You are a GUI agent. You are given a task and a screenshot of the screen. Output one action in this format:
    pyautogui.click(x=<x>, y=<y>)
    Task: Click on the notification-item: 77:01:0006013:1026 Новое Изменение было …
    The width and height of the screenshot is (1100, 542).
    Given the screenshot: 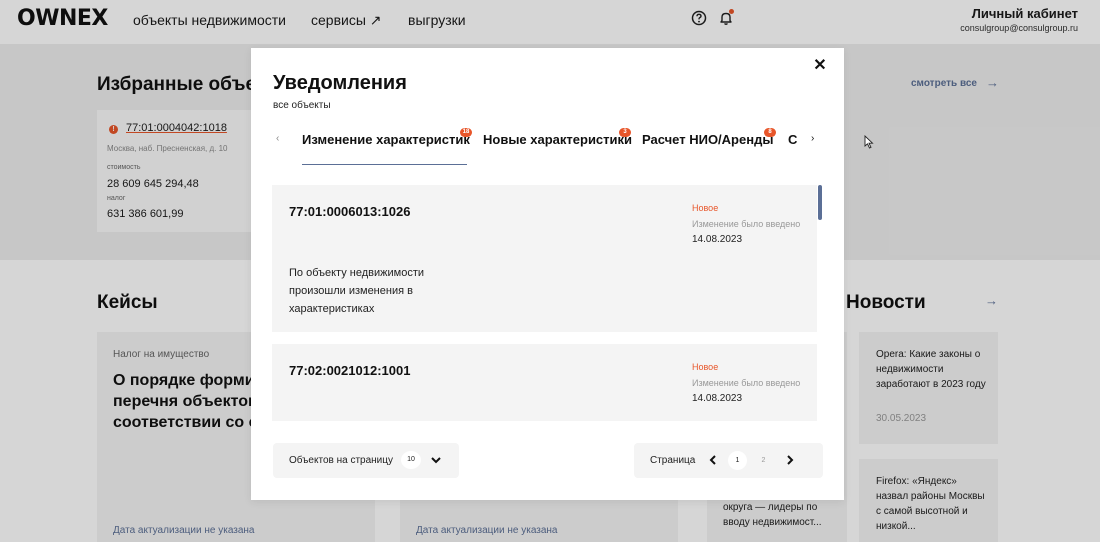 What is the action you would take?
    pyautogui.click(x=544, y=258)
    